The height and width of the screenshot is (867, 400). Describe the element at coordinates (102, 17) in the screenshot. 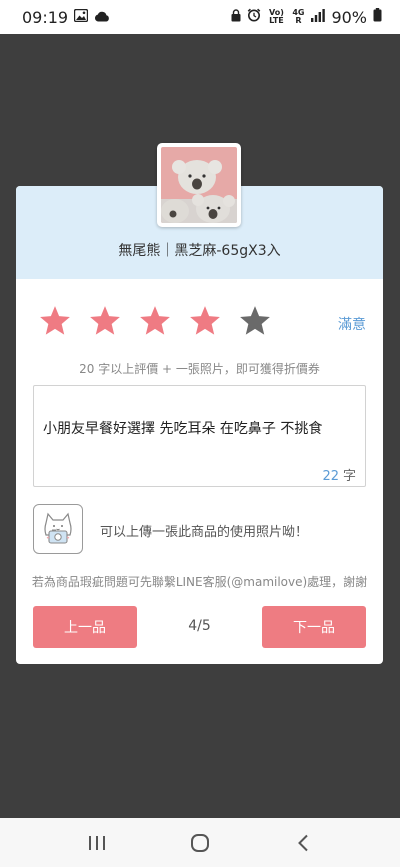

I see `cloud-icon` at that location.